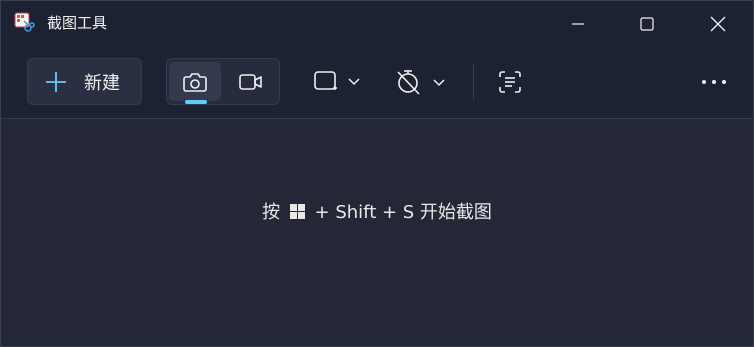 This screenshot has width=754, height=347. Describe the element at coordinates (403, 212) in the screenshot. I see `hint-suffix: + Shift + S 开始截图` at that location.